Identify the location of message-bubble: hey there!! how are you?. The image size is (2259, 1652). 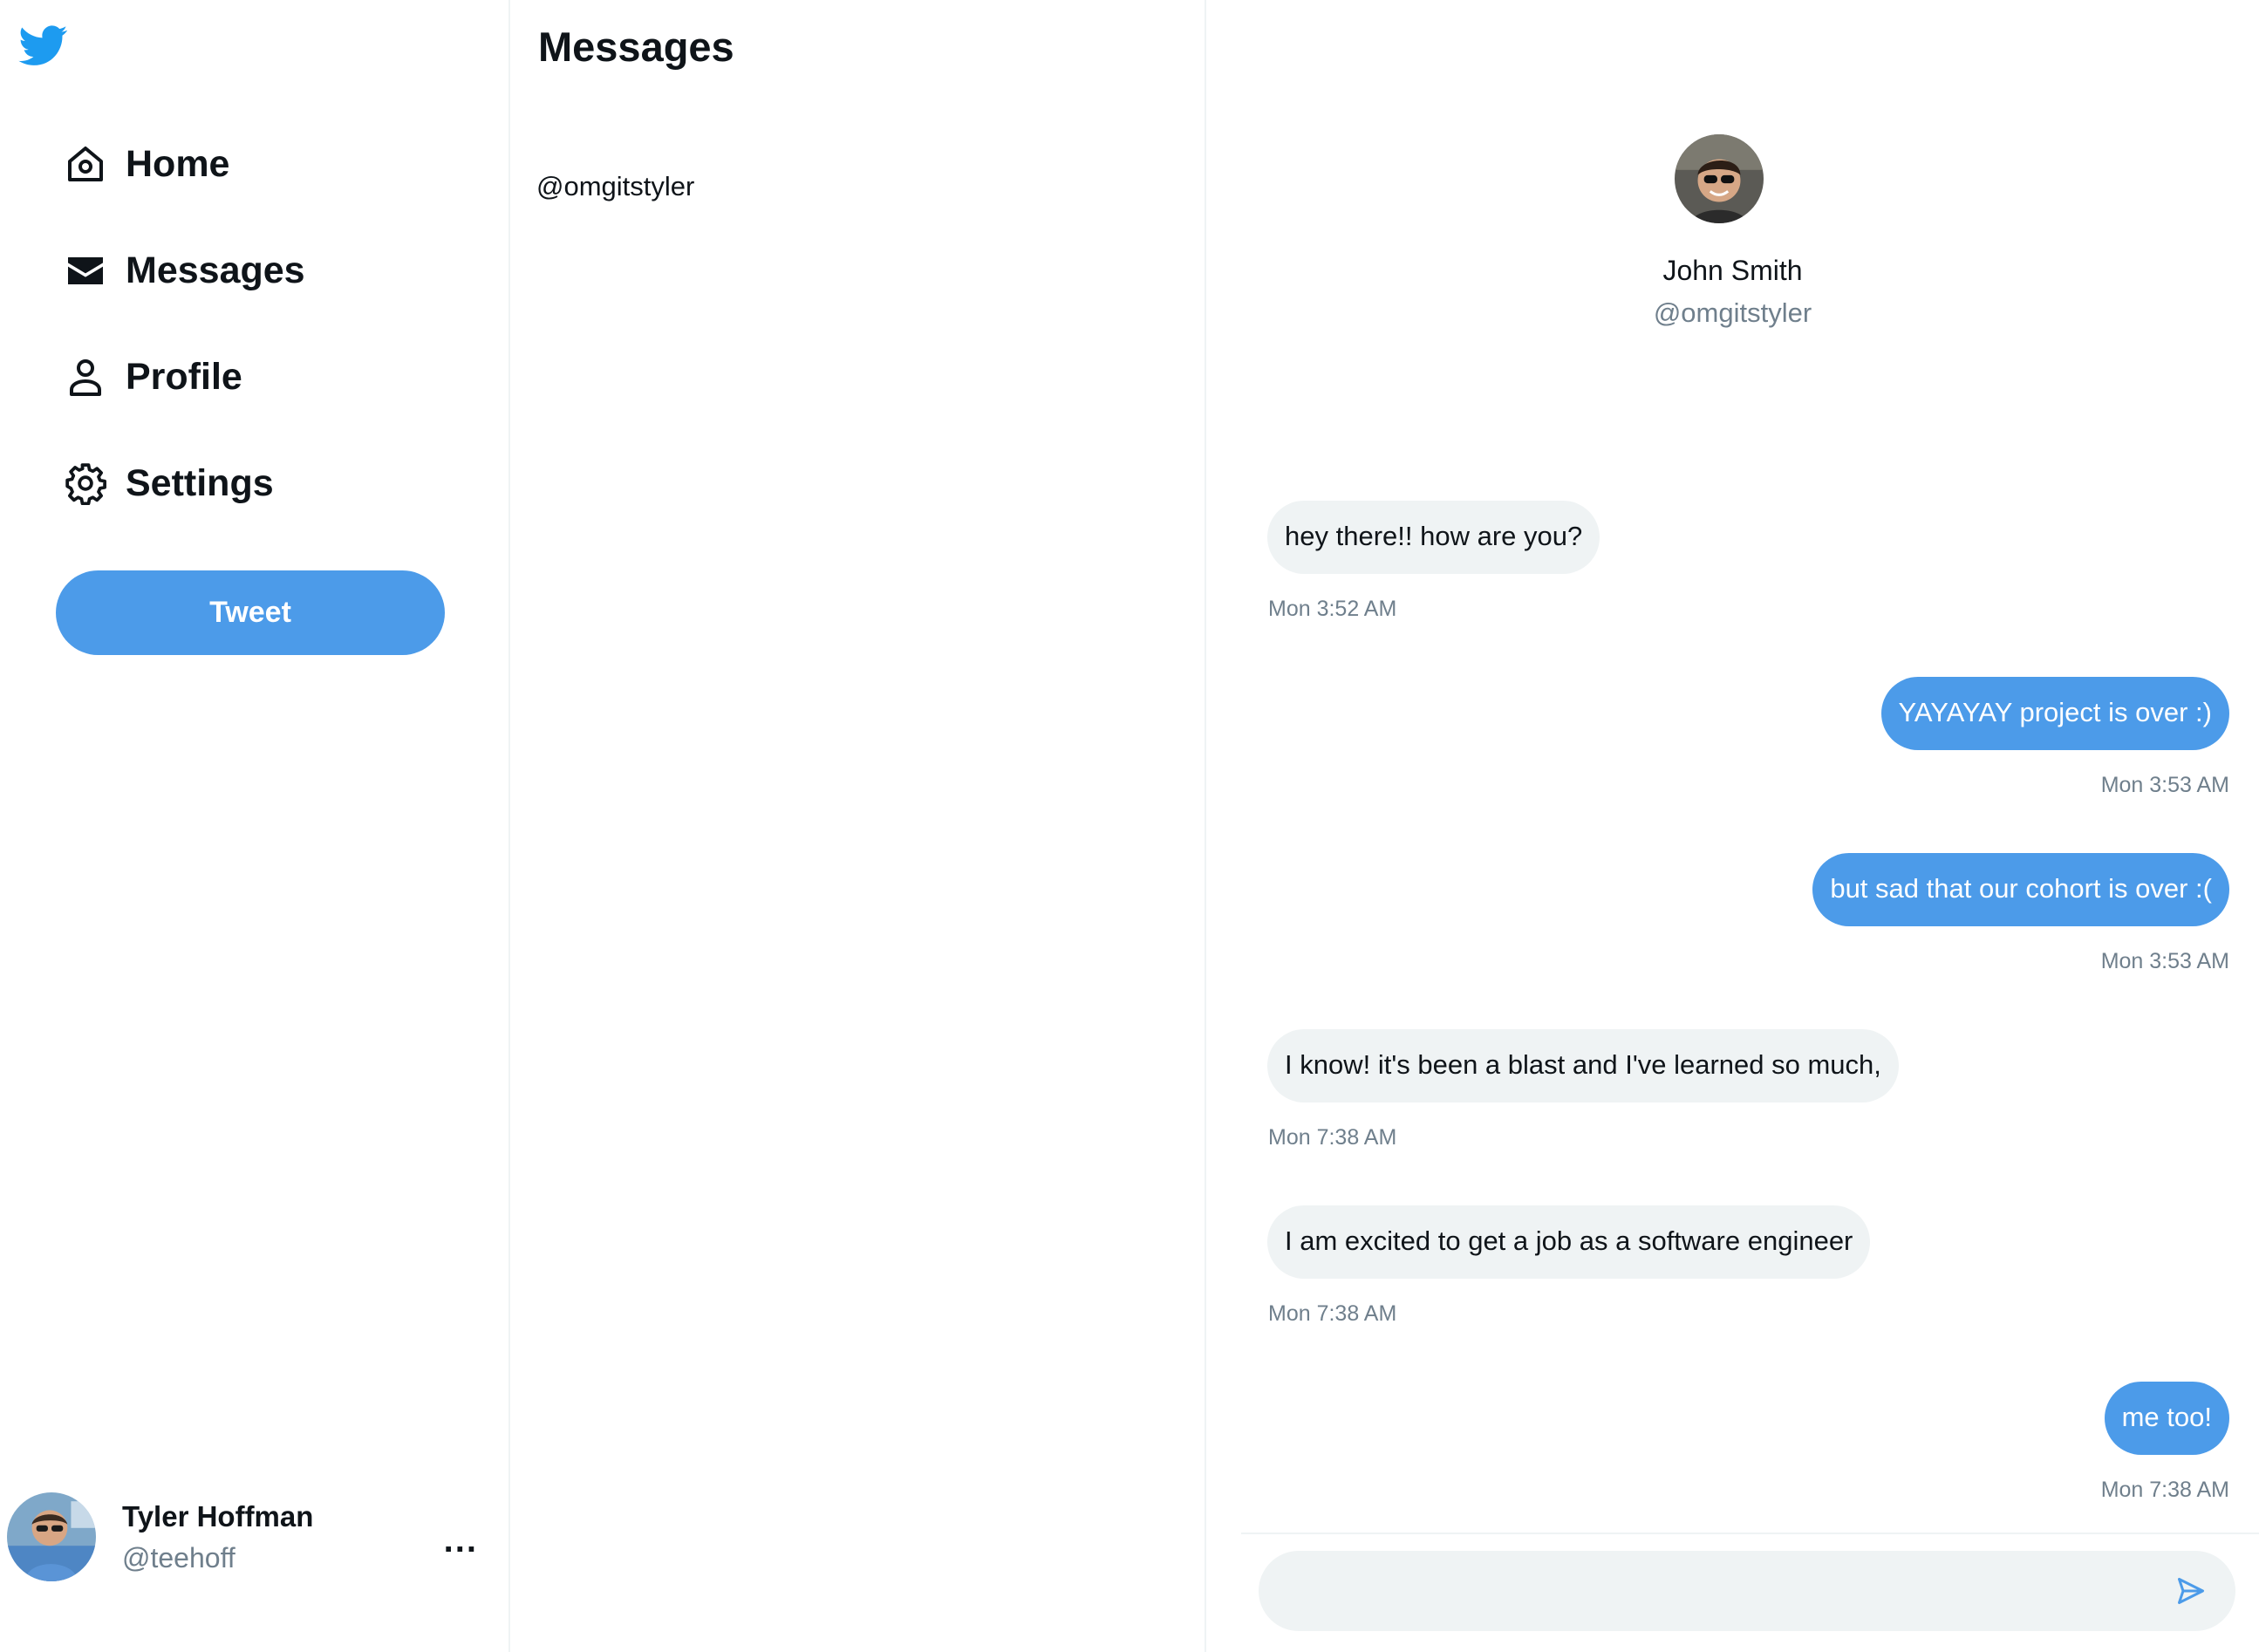
(1433, 537).